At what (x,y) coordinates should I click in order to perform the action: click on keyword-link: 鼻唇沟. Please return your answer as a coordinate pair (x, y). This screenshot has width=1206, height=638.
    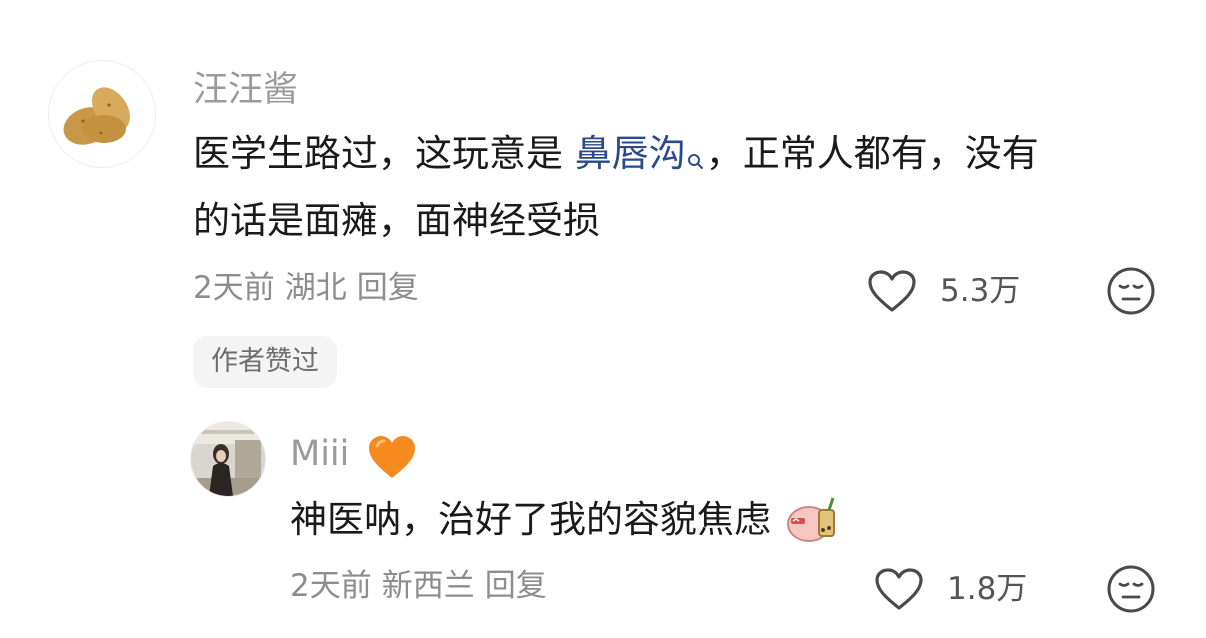
    Looking at the image, I should click on (630, 153).